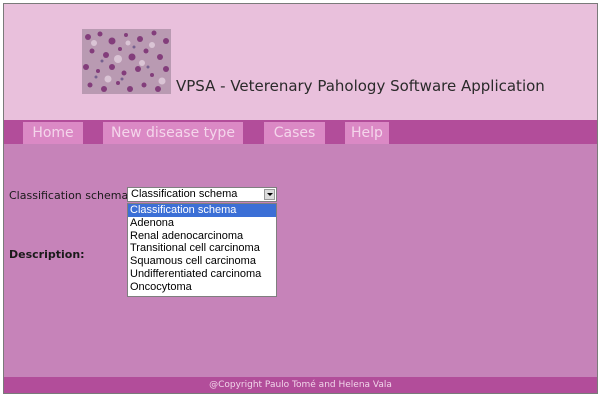 This screenshot has height=395, width=600. I want to click on dropdown-option: Squamous cell carcinoma, so click(202, 261).